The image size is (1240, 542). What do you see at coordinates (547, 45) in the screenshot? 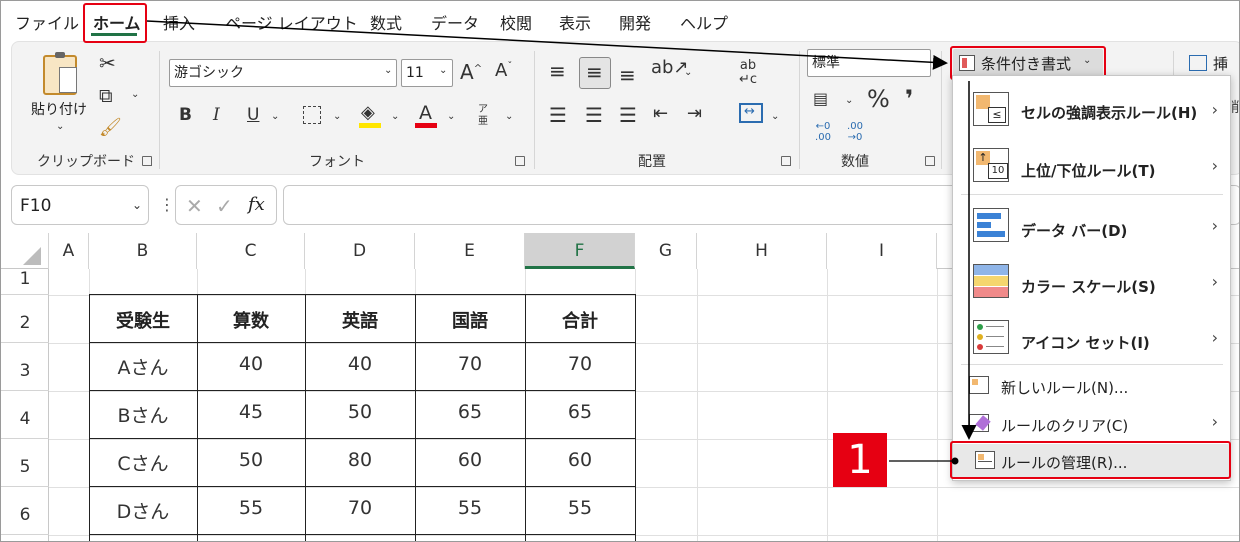
I see `arrow-to-conditional-format` at bounding box center [547, 45].